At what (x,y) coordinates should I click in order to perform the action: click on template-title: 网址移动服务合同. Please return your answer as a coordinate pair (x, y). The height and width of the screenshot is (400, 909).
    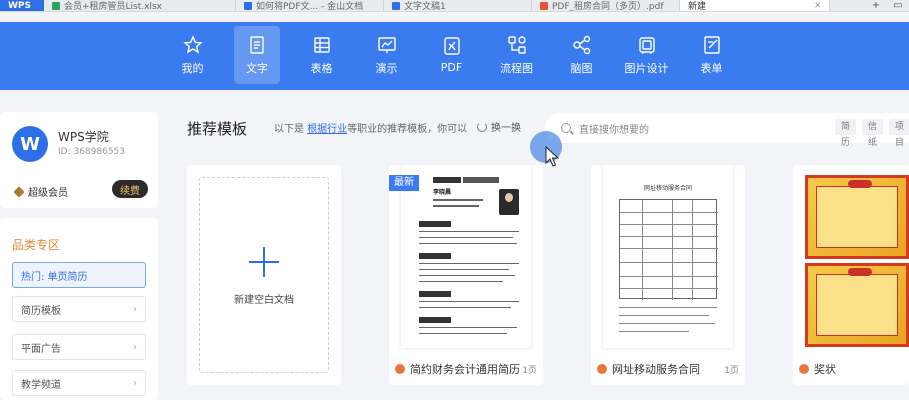
    Looking at the image, I should click on (656, 369).